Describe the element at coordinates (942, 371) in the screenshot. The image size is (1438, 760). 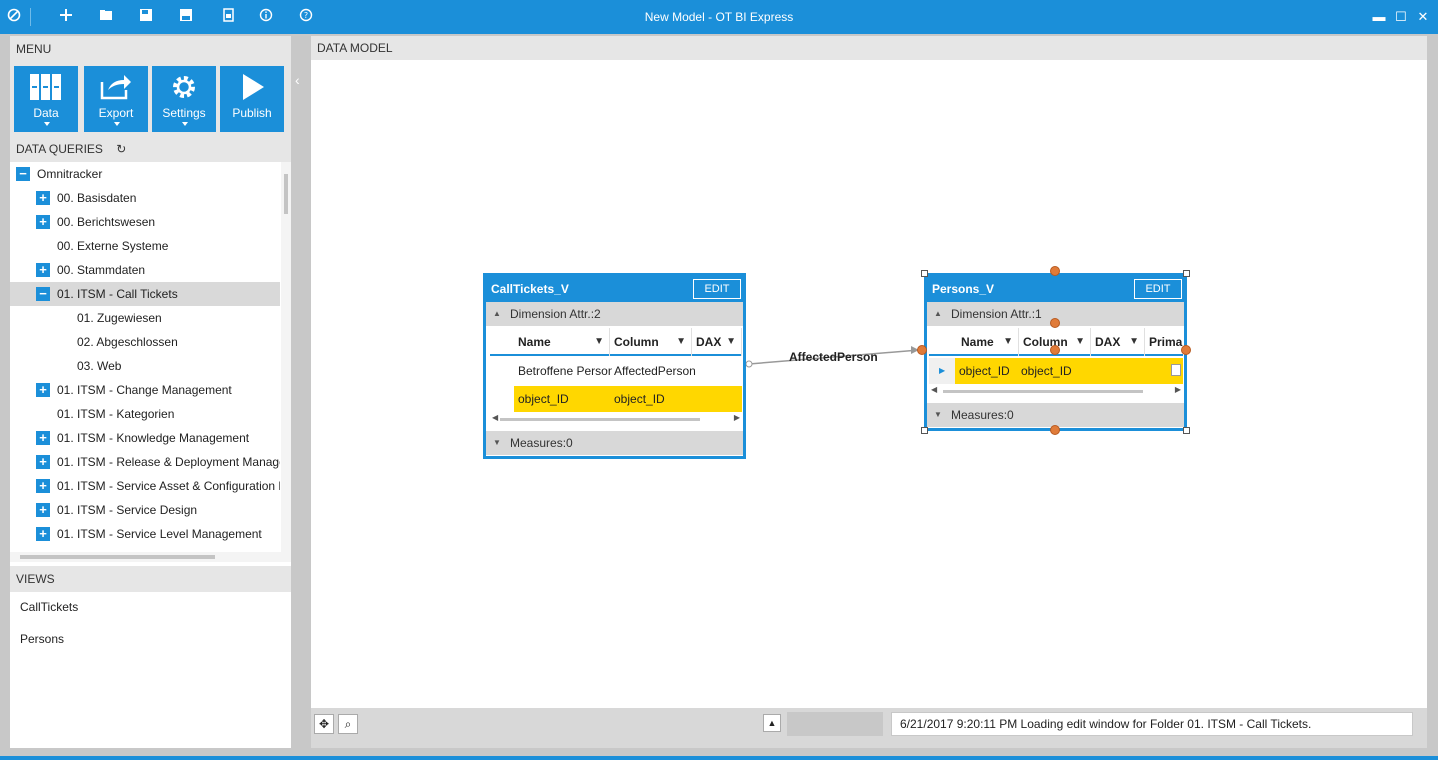
I see `row-indicator: ▶` at that location.